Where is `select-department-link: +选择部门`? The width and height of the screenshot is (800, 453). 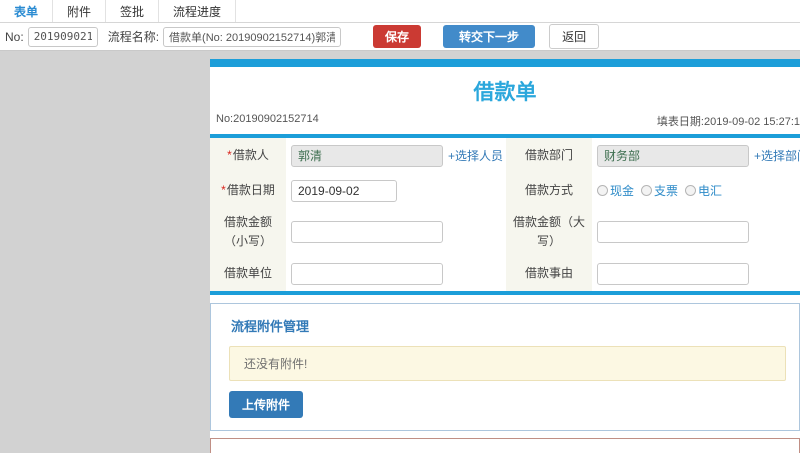
select-department-link: +选择部门 is located at coordinates (777, 155).